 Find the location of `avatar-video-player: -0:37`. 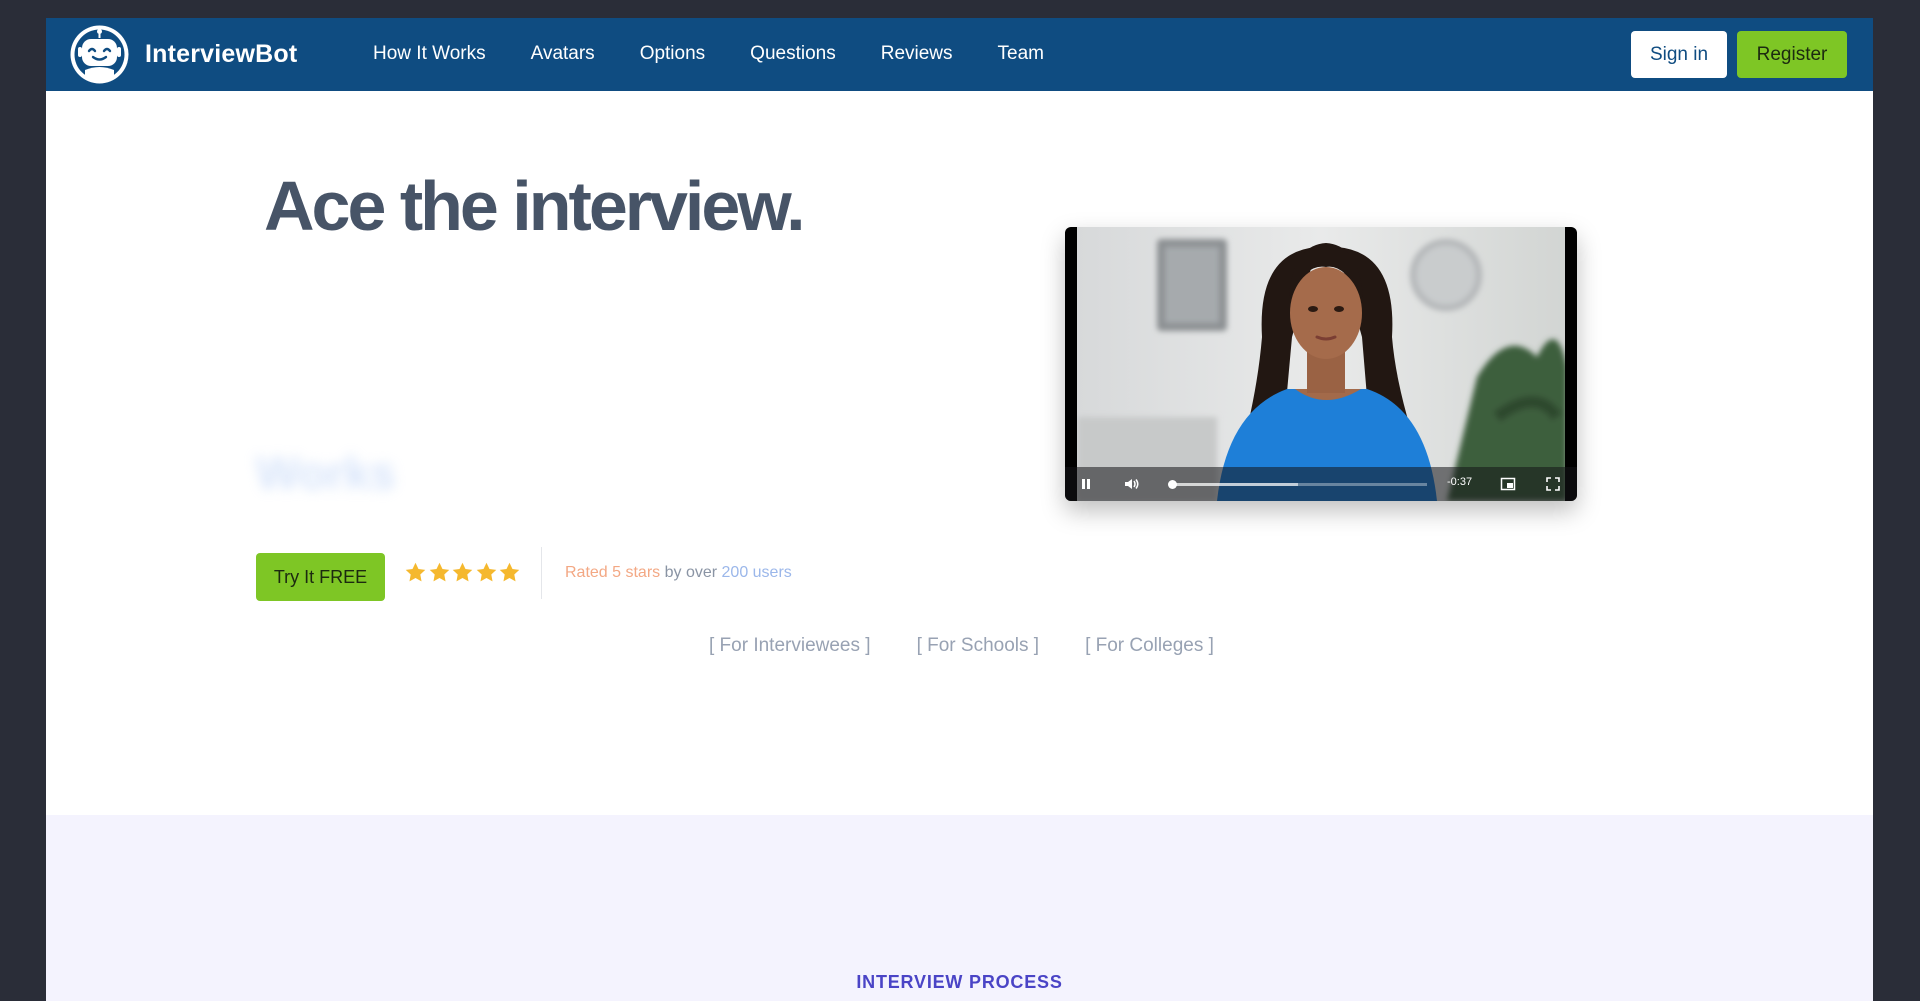

avatar-video-player: -0:37 is located at coordinates (1321, 364).